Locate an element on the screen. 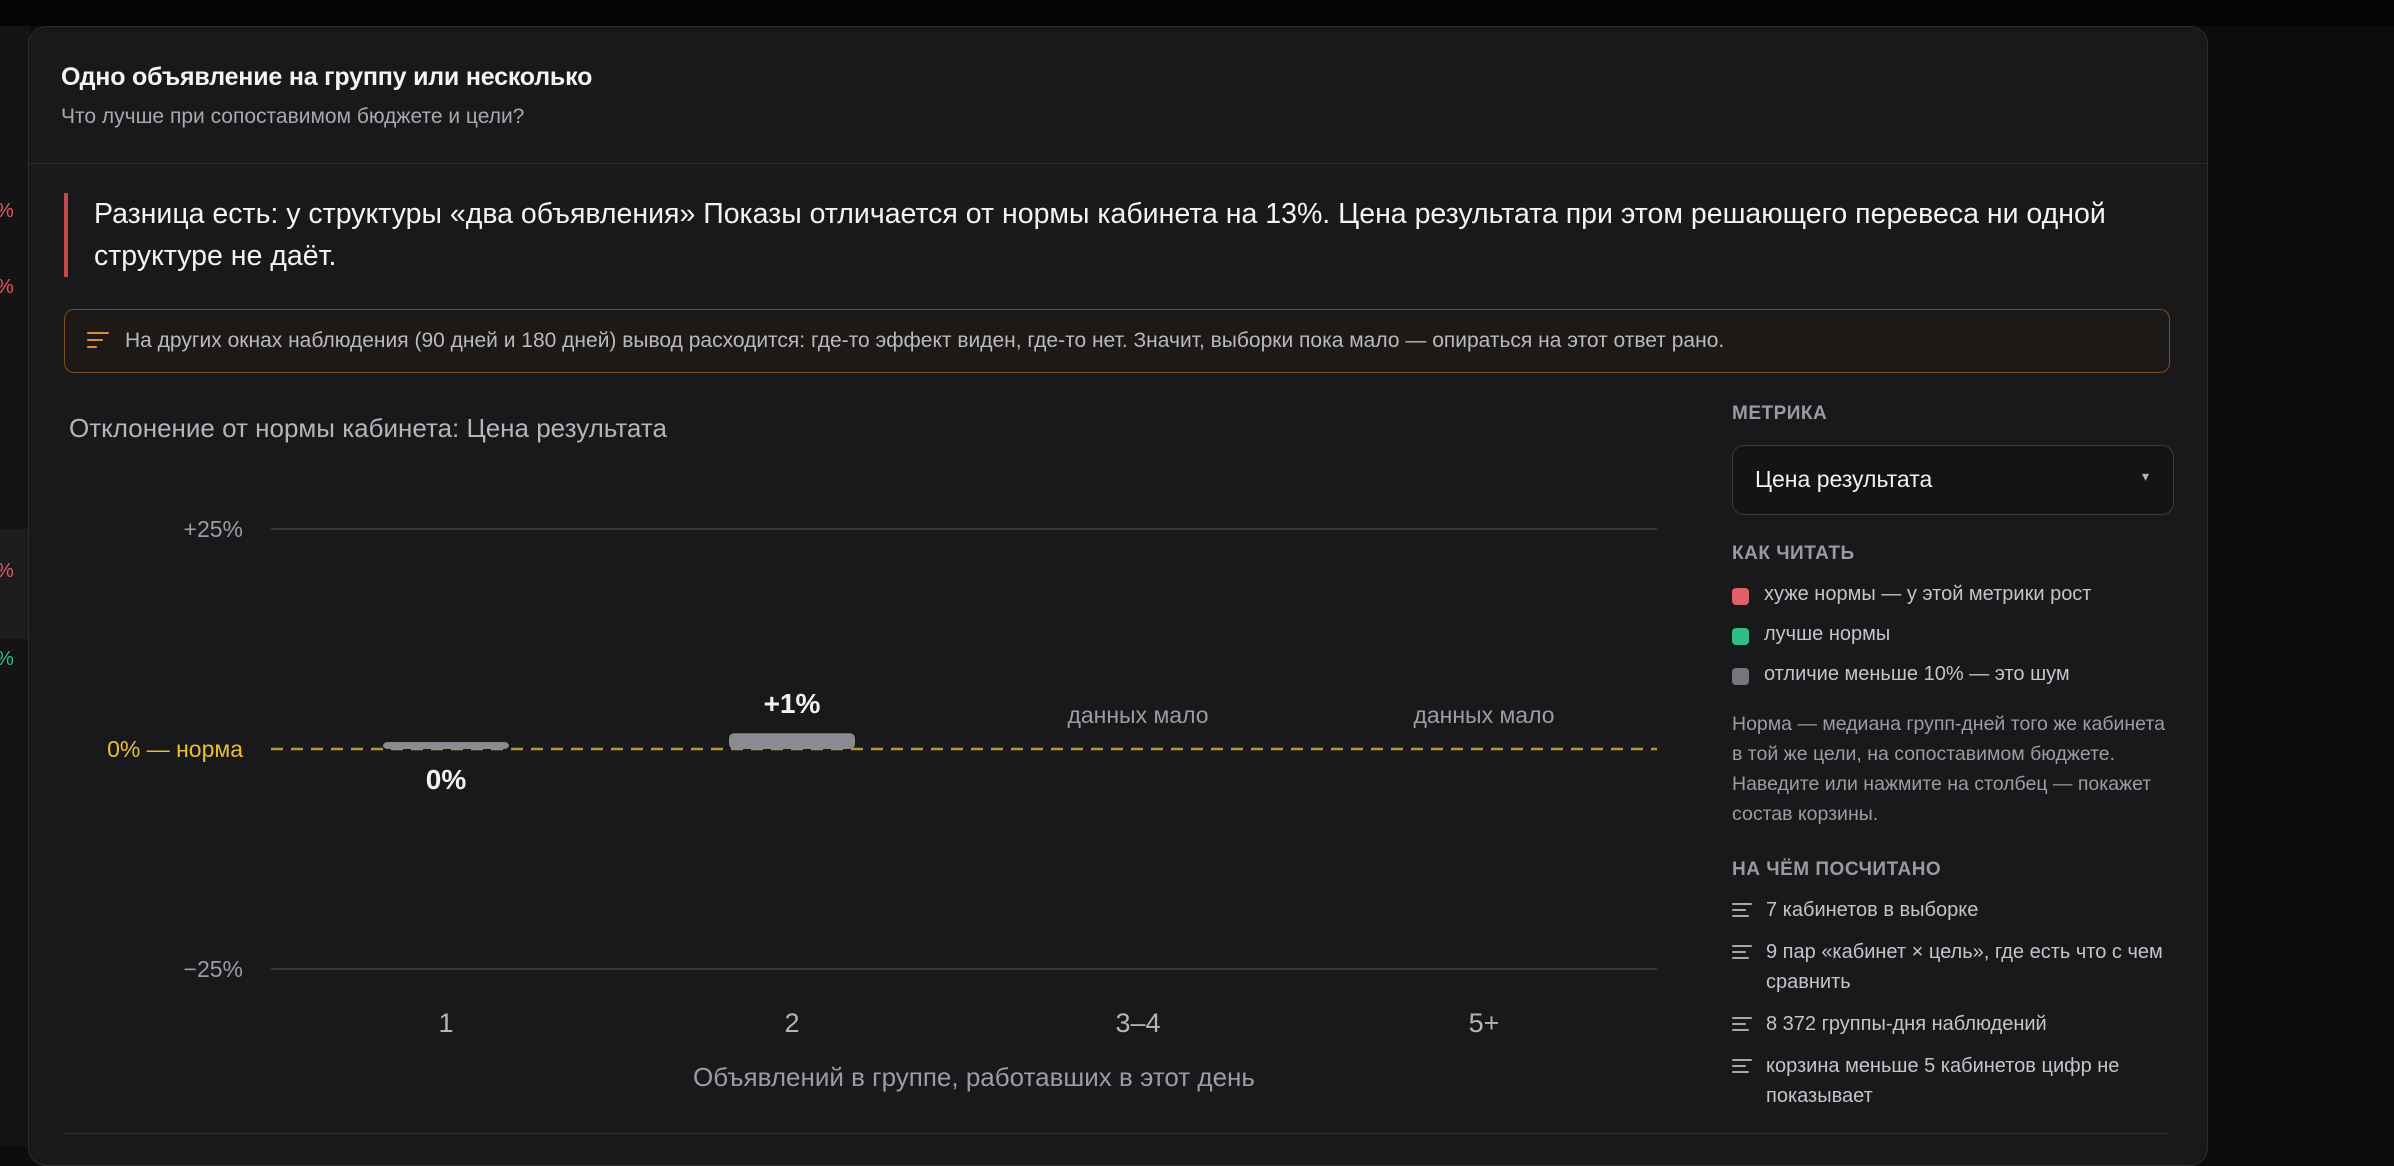 The width and height of the screenshot is (2394, 1166). metric-select: Цена результата ▾ is located at coordinates (1953, 480).